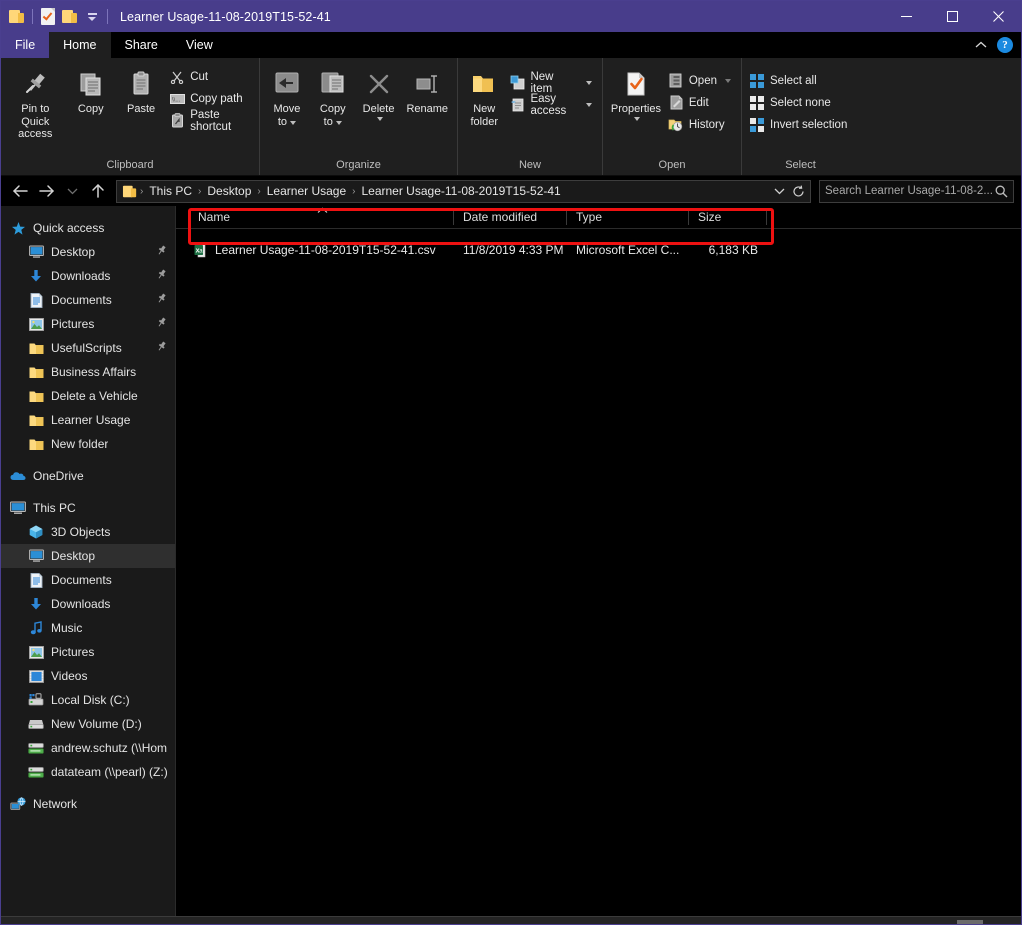 The image size is (1022, 925). What do you see at coordinates (970, 921) in the screenshot?
I see `details-view-button` at bounding box center [970, 921].